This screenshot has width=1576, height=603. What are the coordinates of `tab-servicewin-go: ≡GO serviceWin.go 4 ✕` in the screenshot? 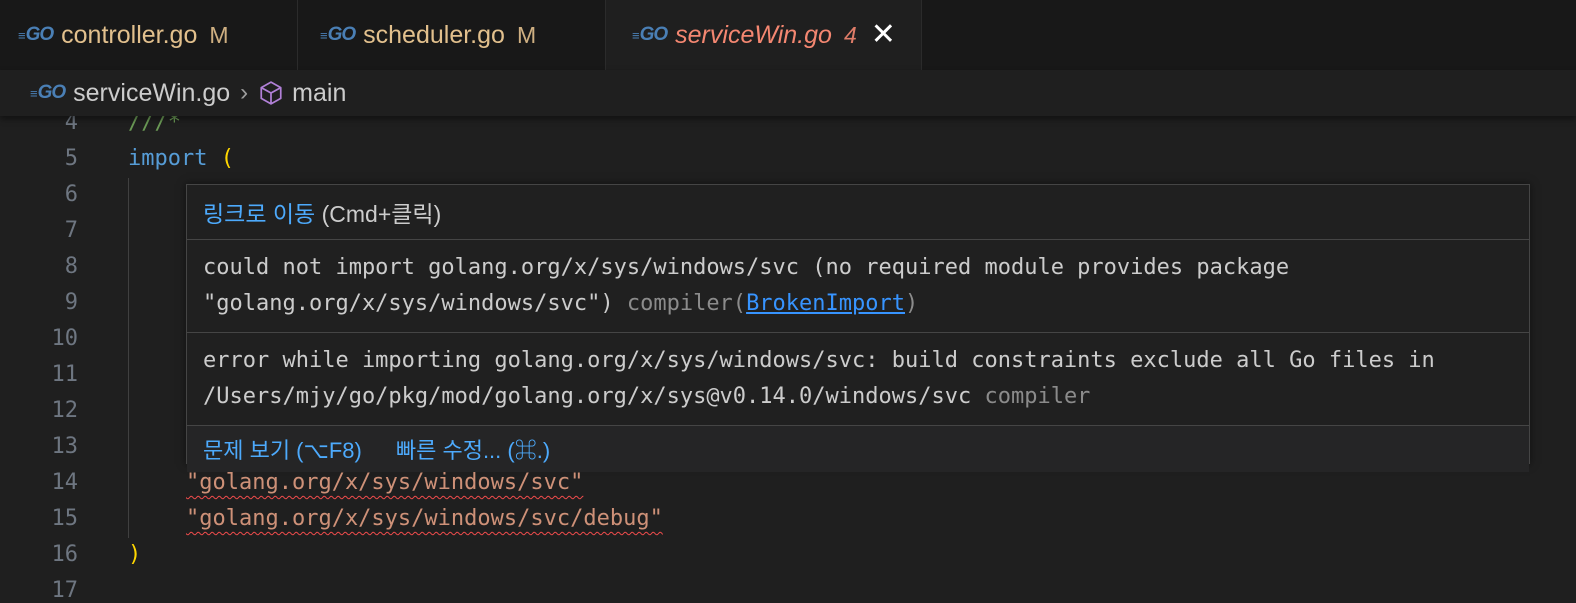 It's located at (764, 35).